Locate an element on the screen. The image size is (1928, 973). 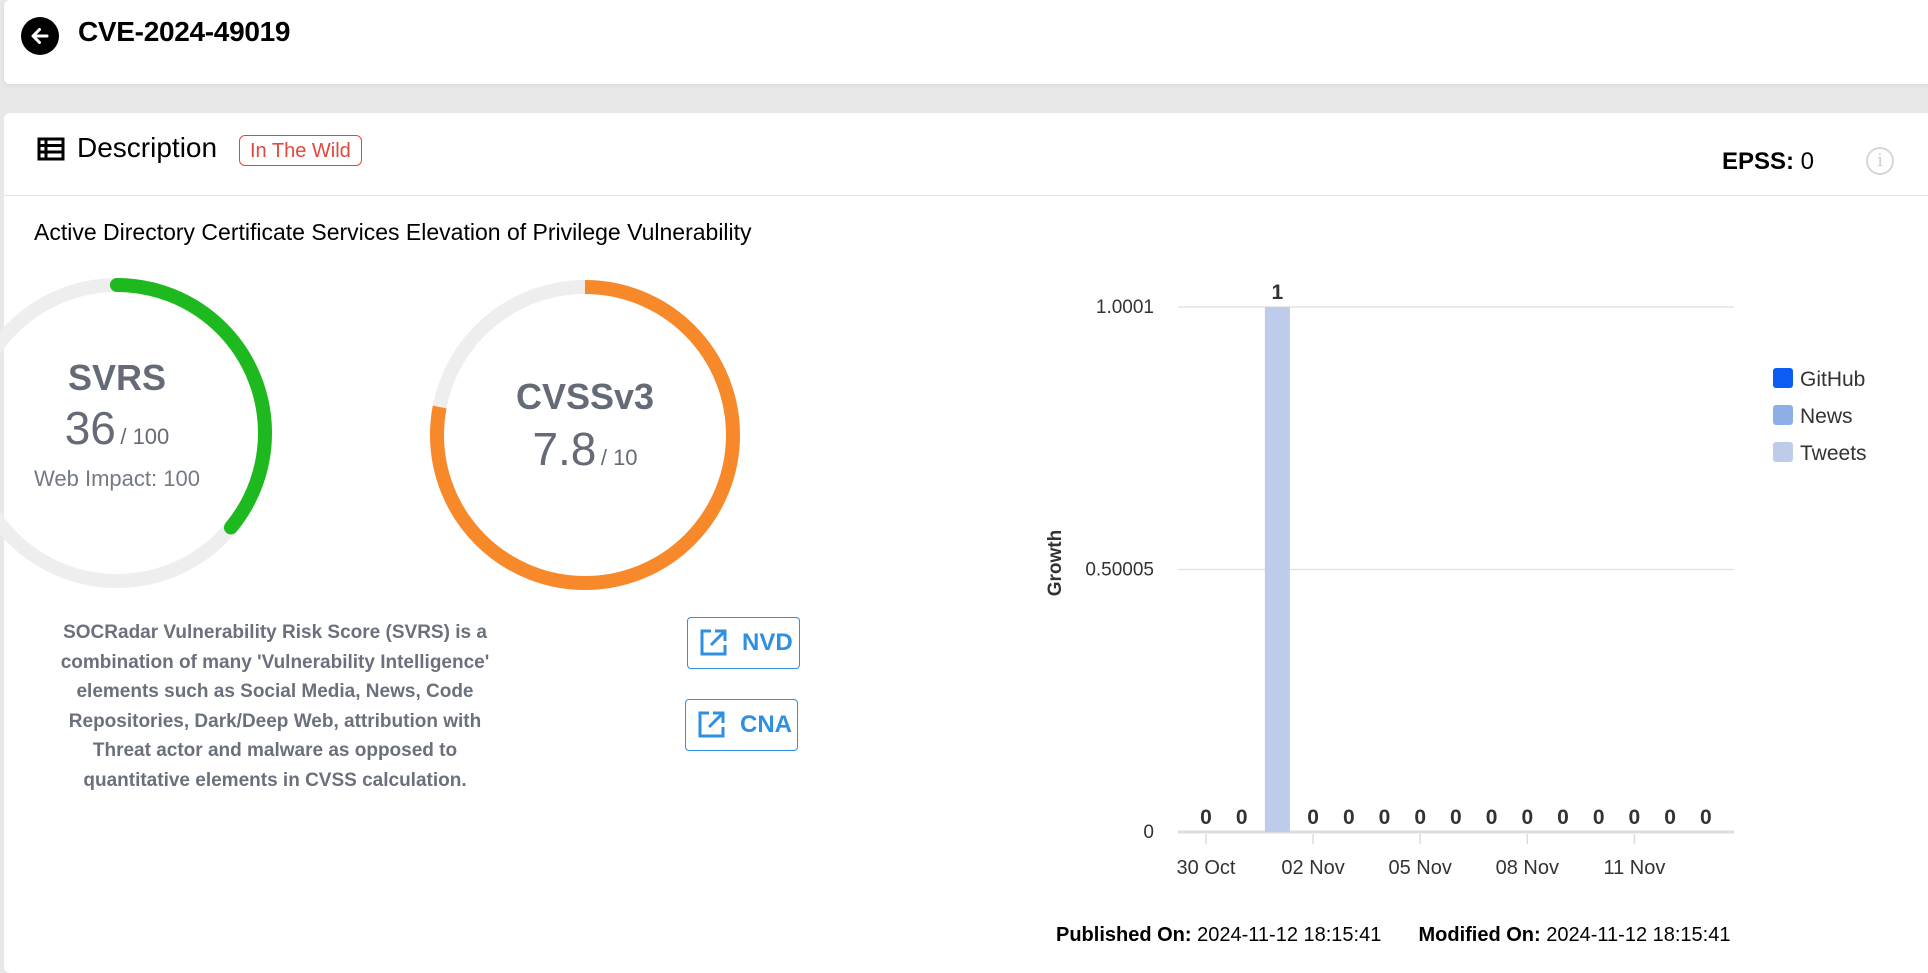
nvd-link-button: NVD is located at coordinates (743, 643).